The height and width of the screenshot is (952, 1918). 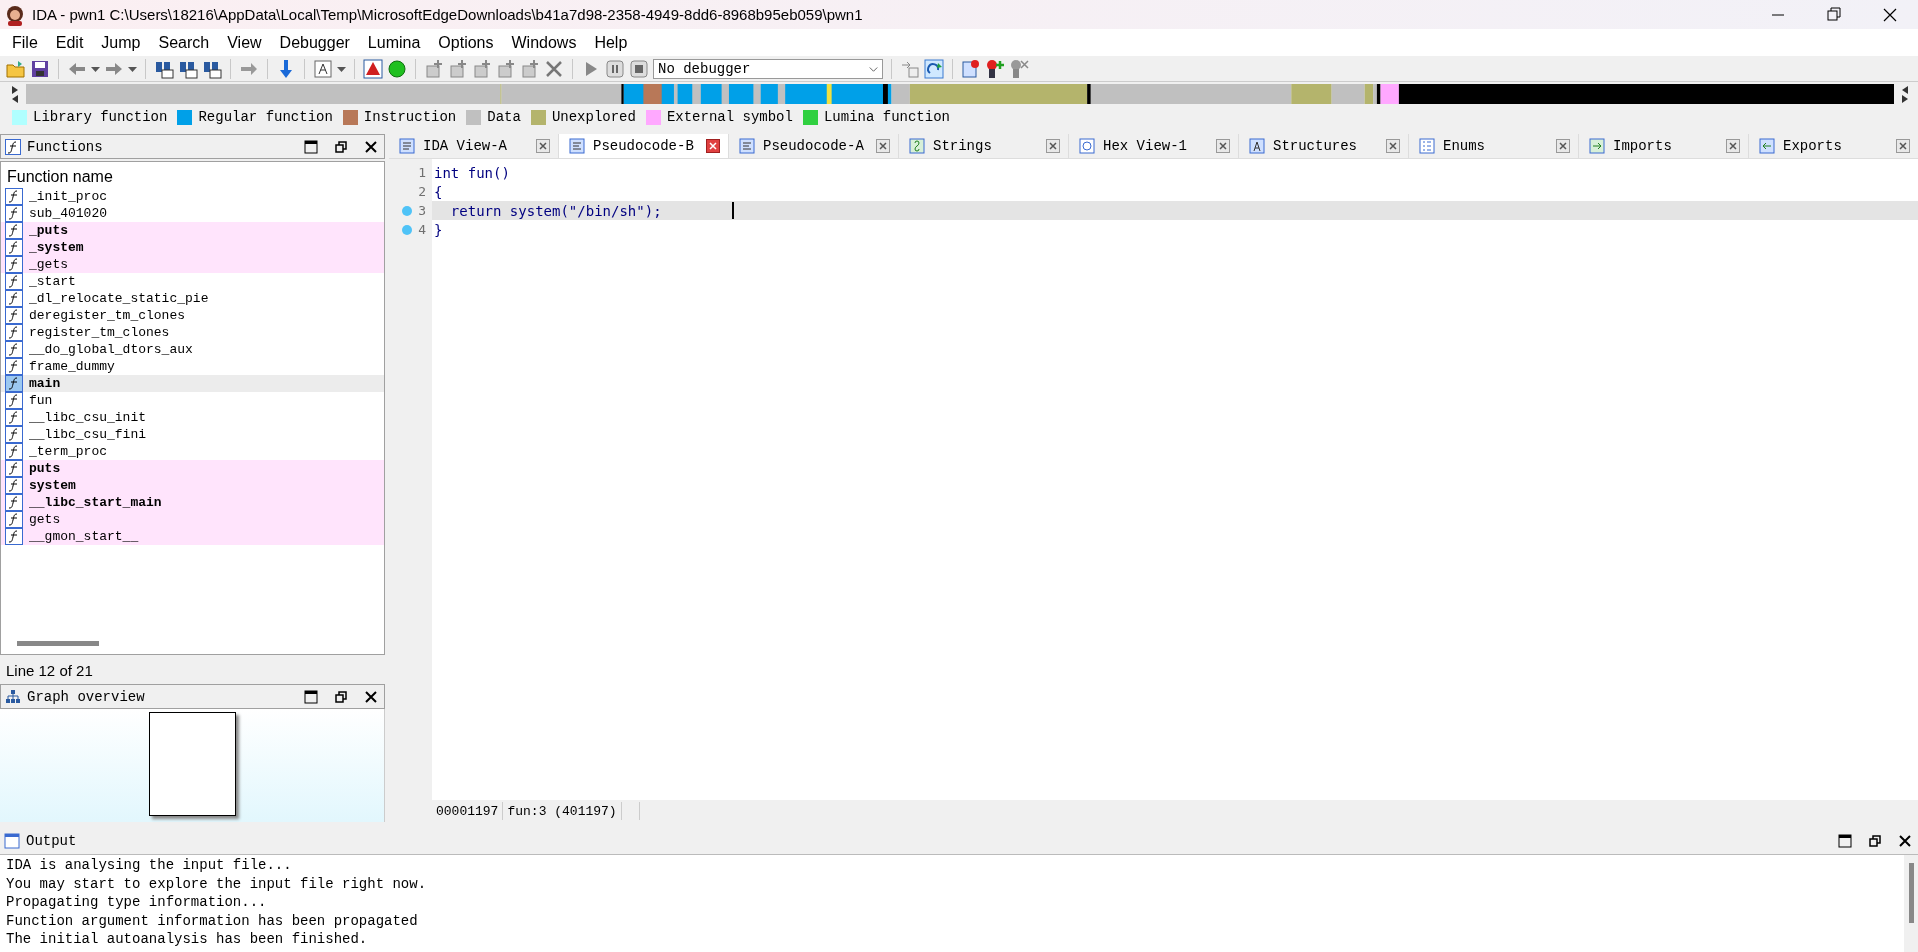 What do you see at coordinates (1664, 146) in the screenshot?
I see `tab: Imports` at bounding box center [1664, 146].